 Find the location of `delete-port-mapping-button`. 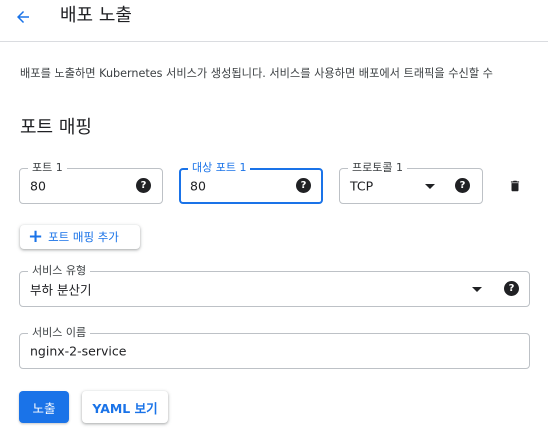

delete-port-mapping-button is located at coordinates (515, 186).